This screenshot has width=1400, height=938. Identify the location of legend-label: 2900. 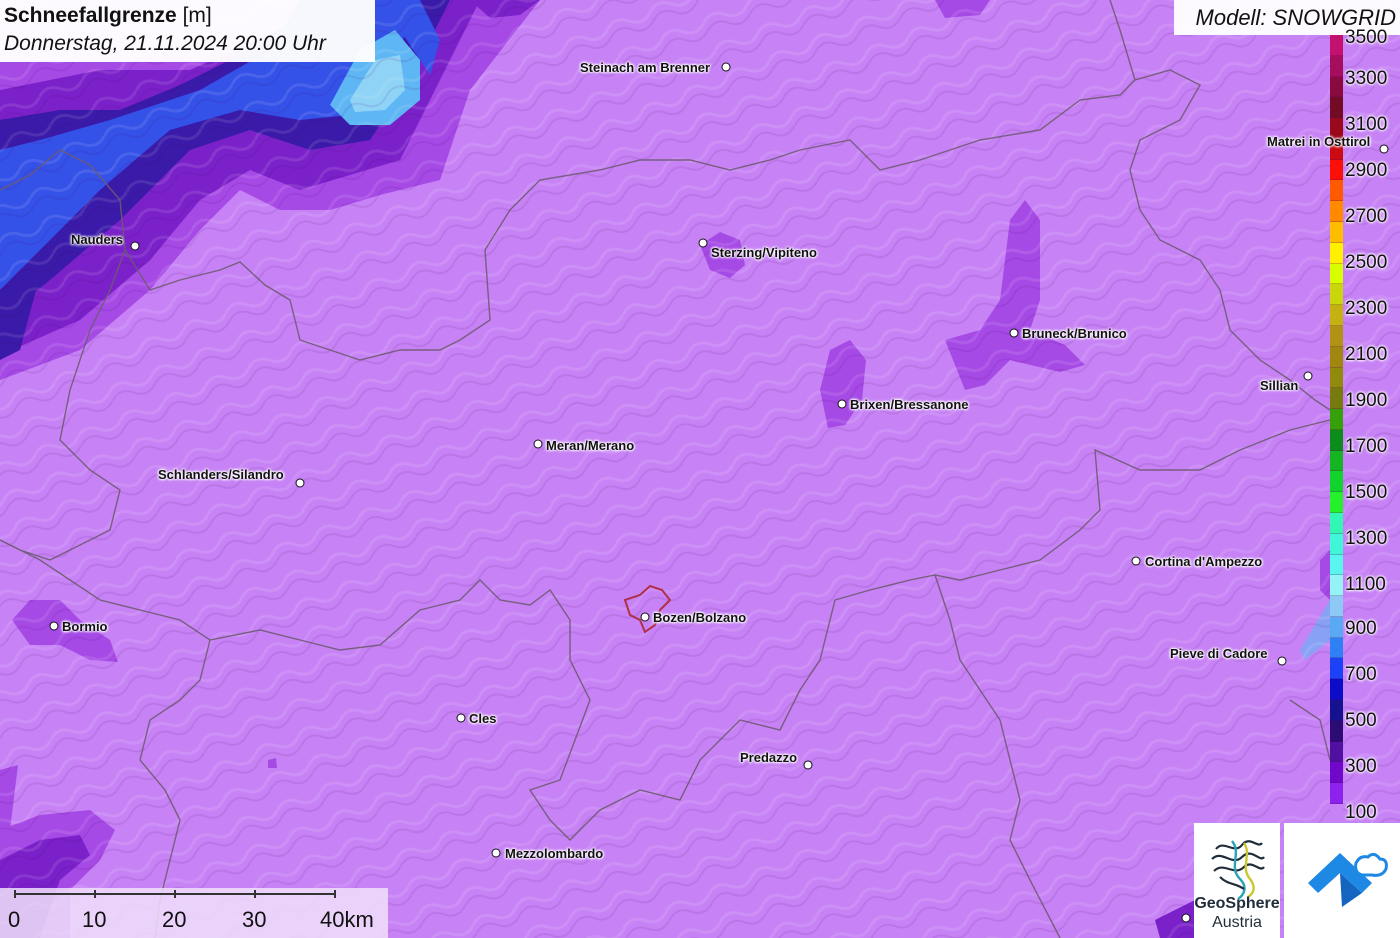
(1366, 170).